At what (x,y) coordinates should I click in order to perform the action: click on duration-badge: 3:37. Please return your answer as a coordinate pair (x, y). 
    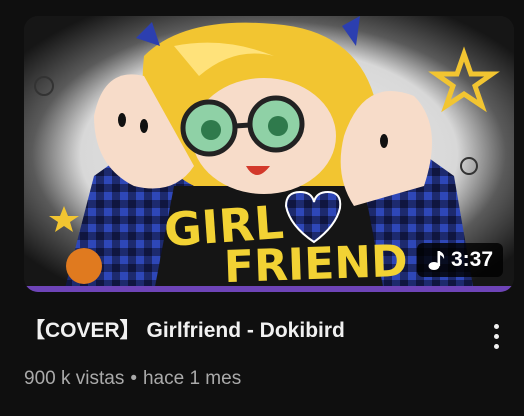
    Looking at the image, I should click on (459, 260).